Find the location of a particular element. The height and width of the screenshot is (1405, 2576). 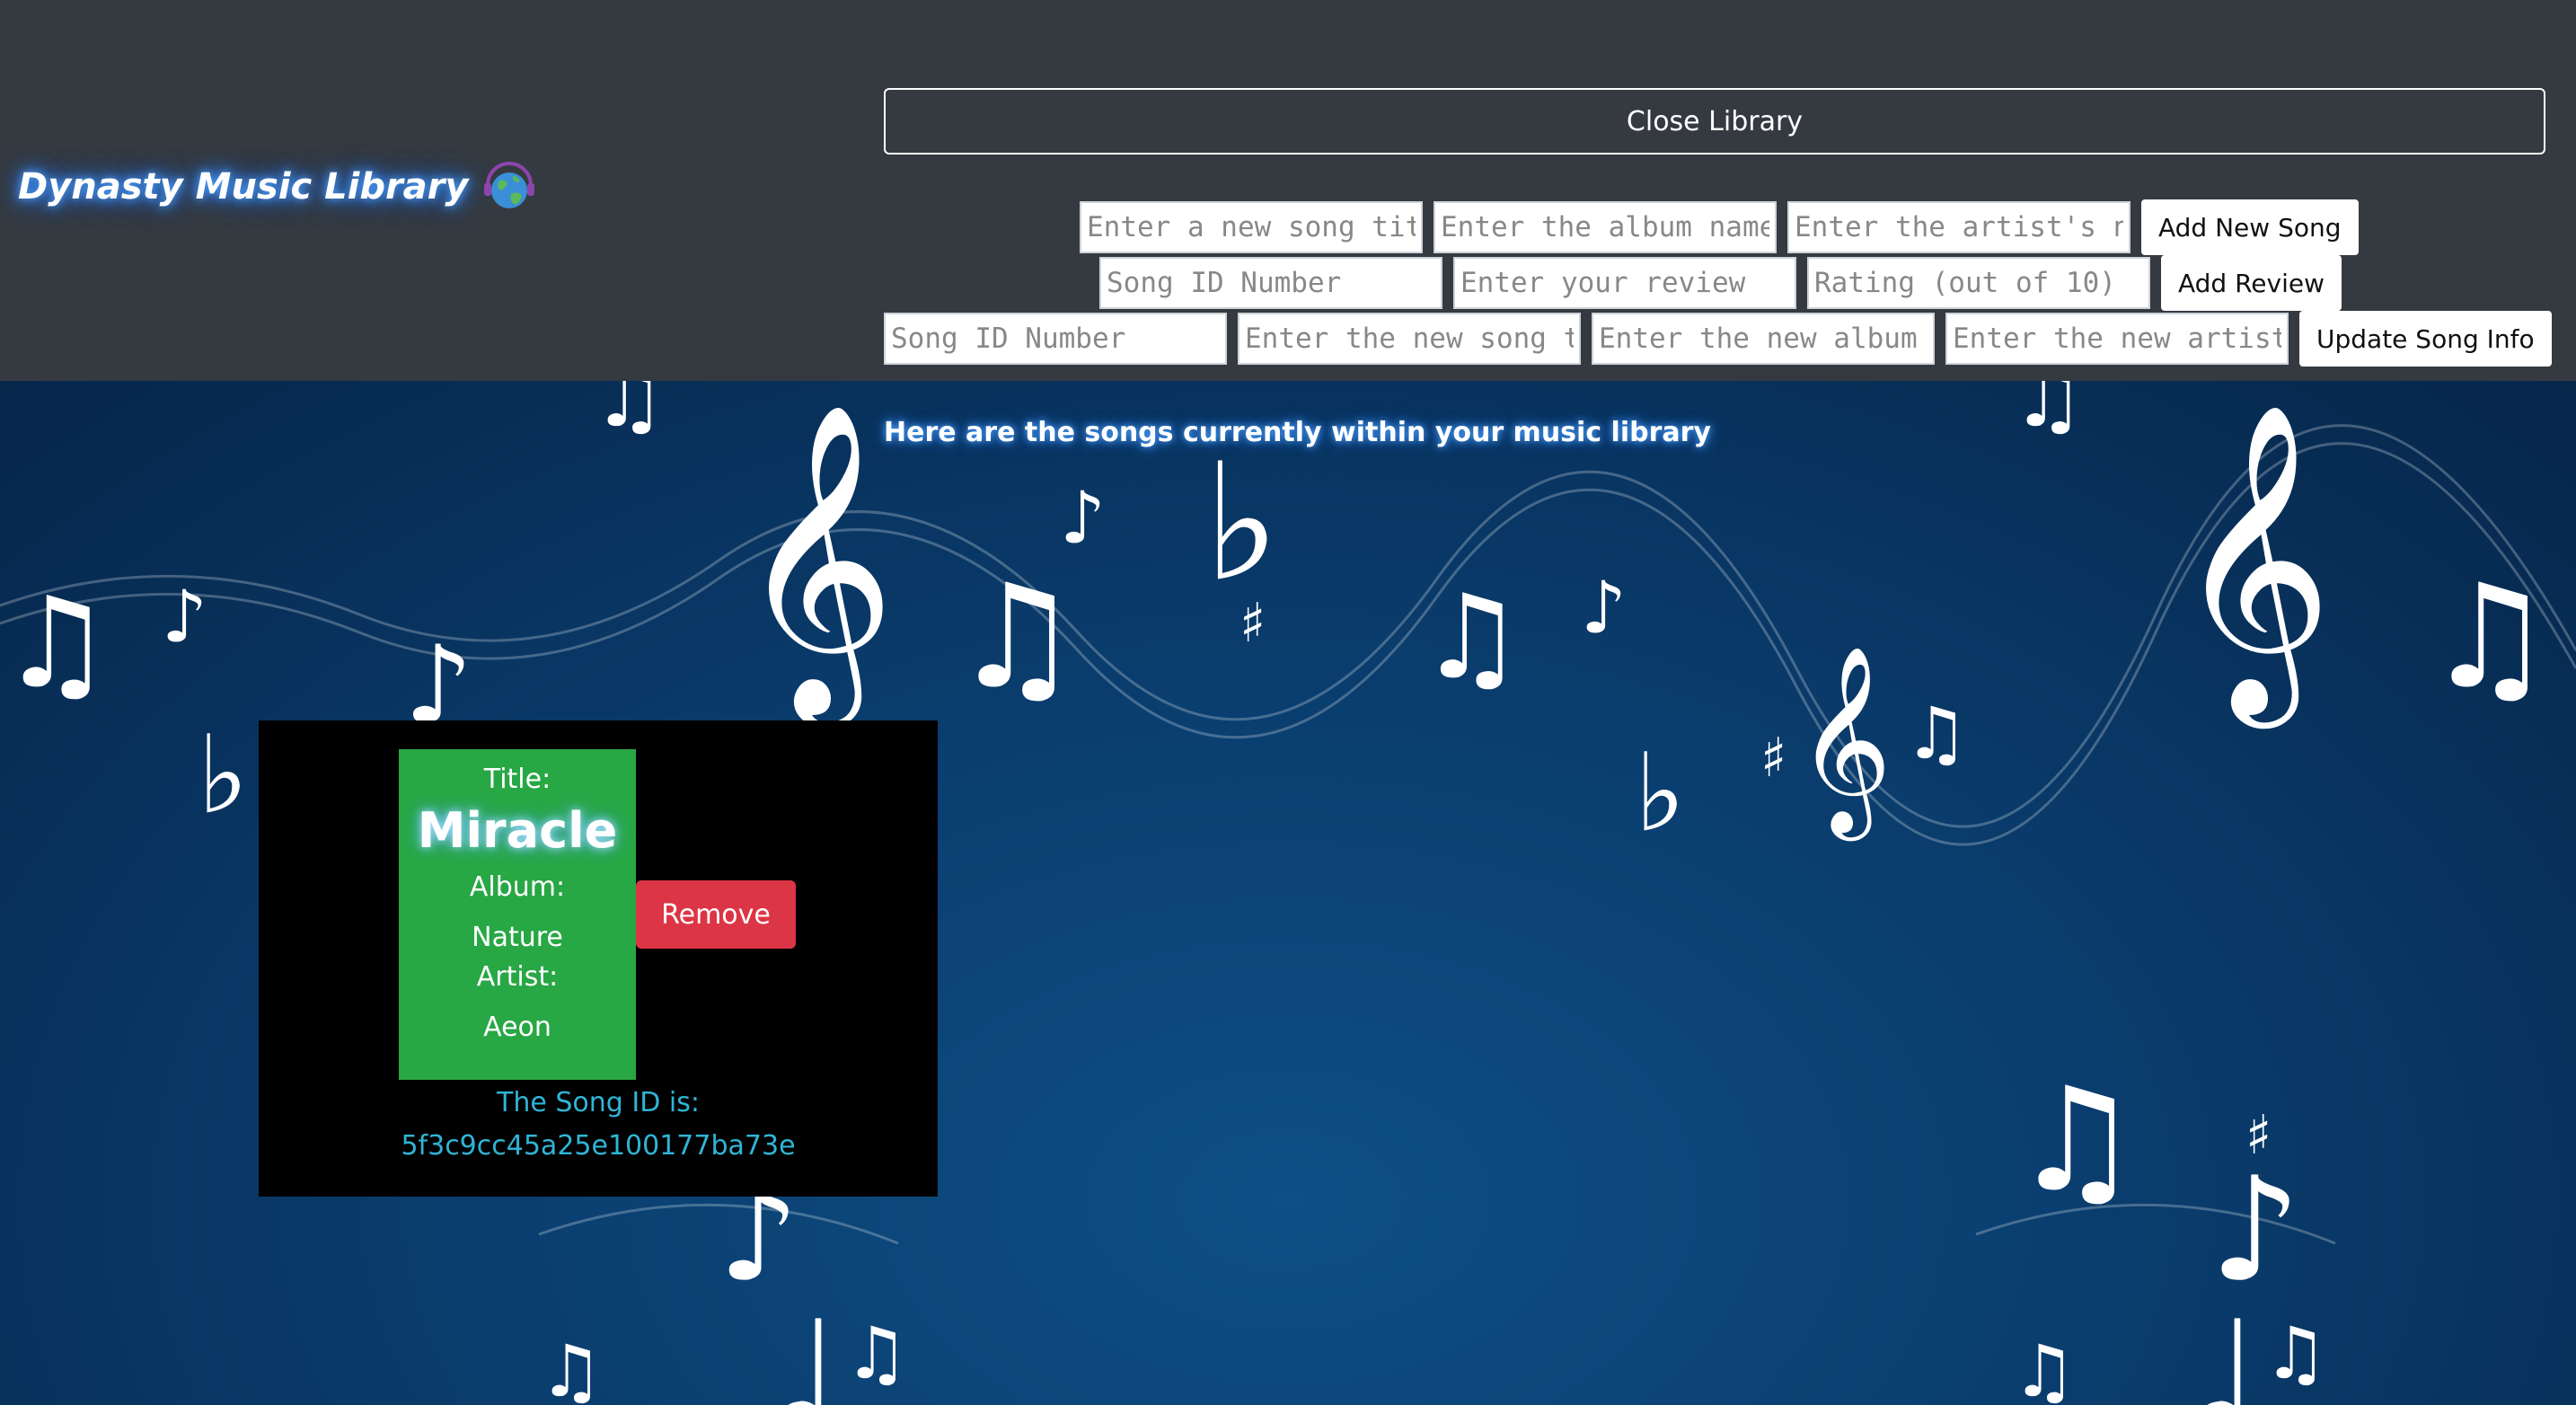

title-label: Title: is located at coordinates (517, 779).